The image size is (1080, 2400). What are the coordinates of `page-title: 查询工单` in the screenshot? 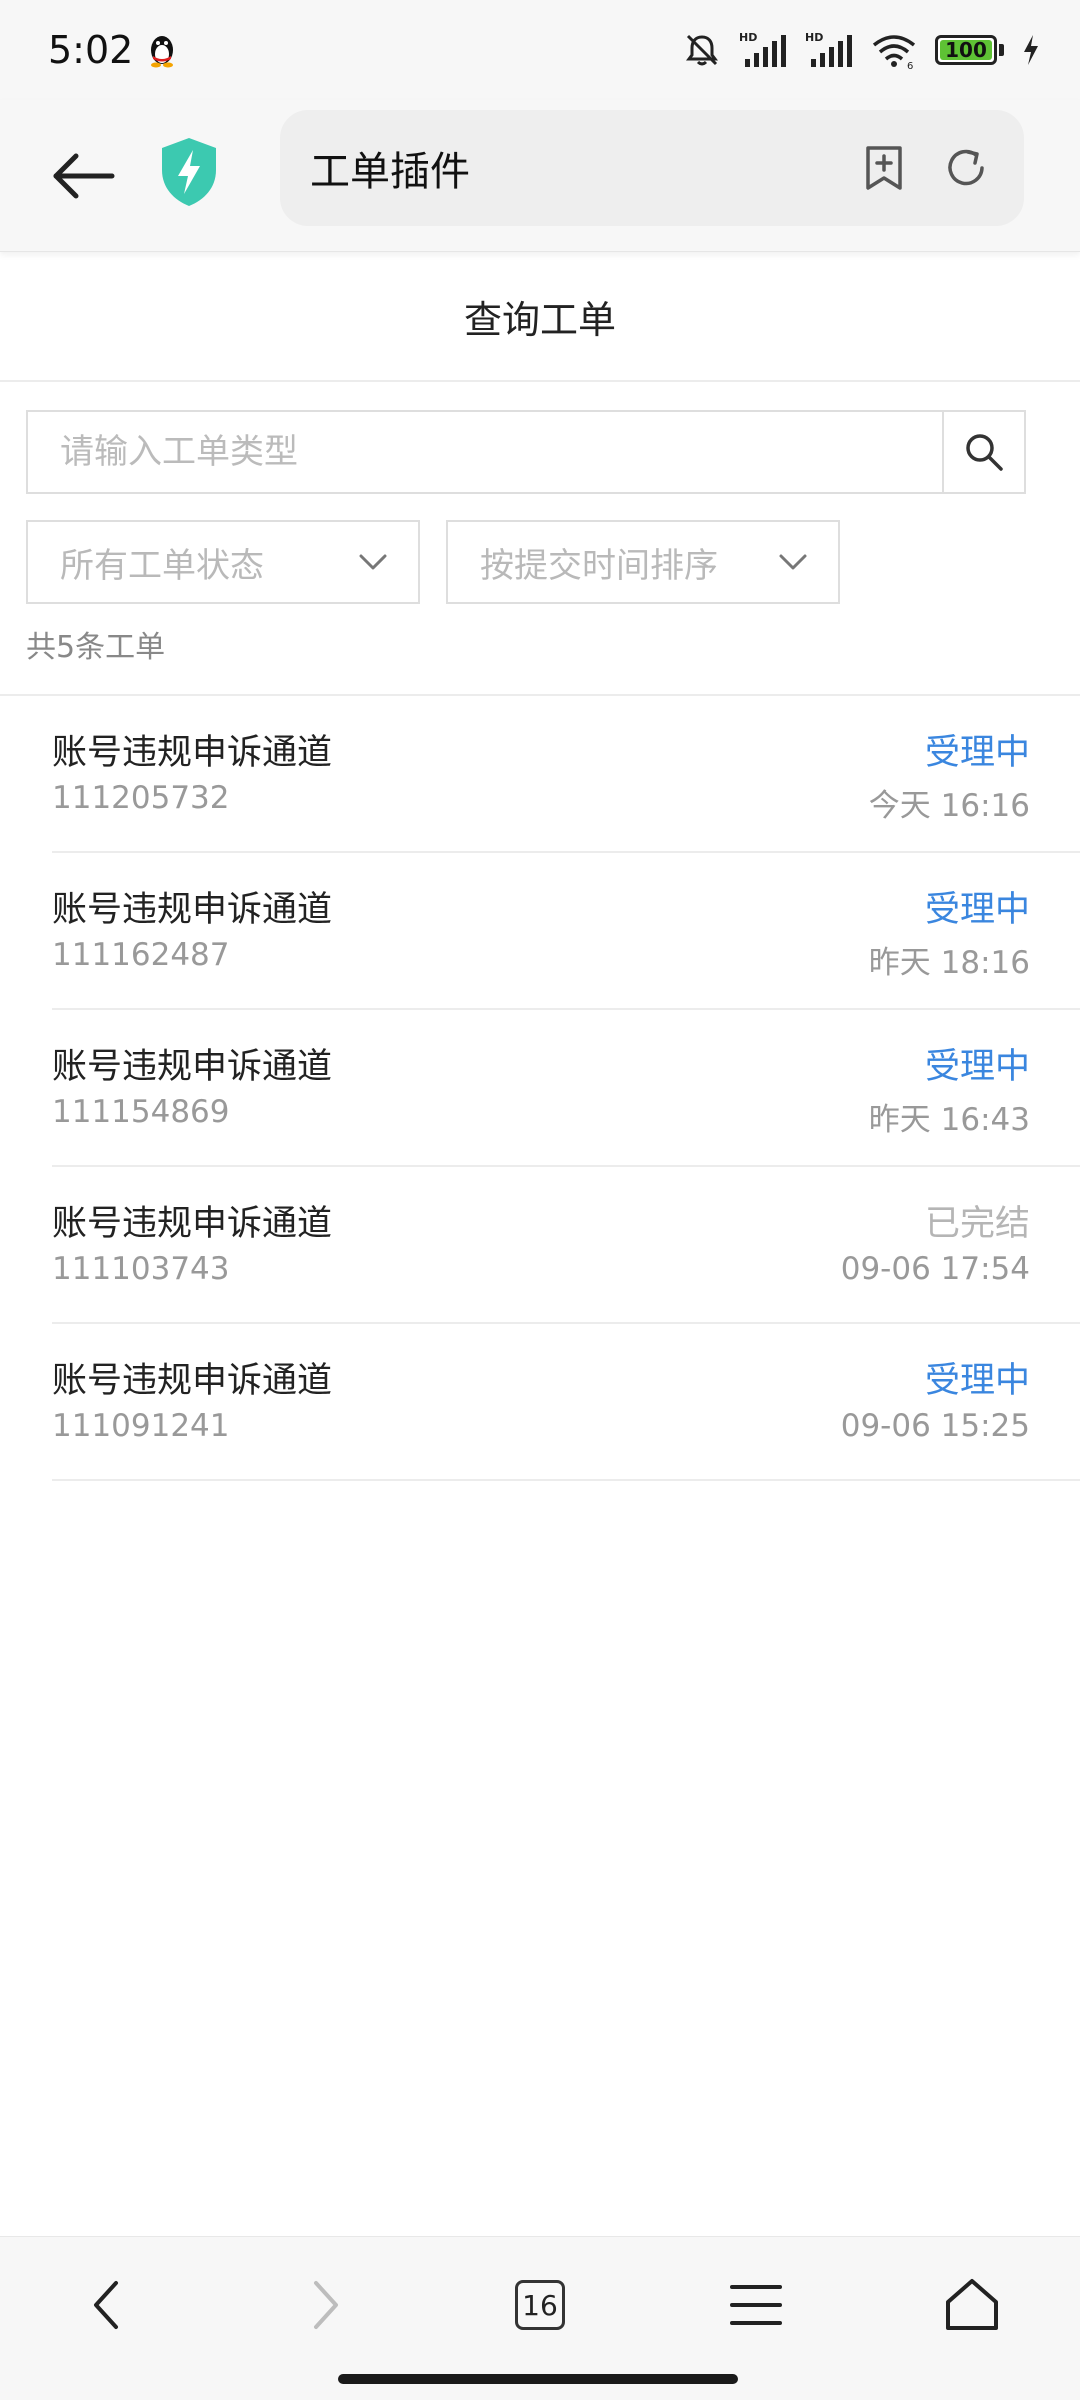 It's located at (539, 319).